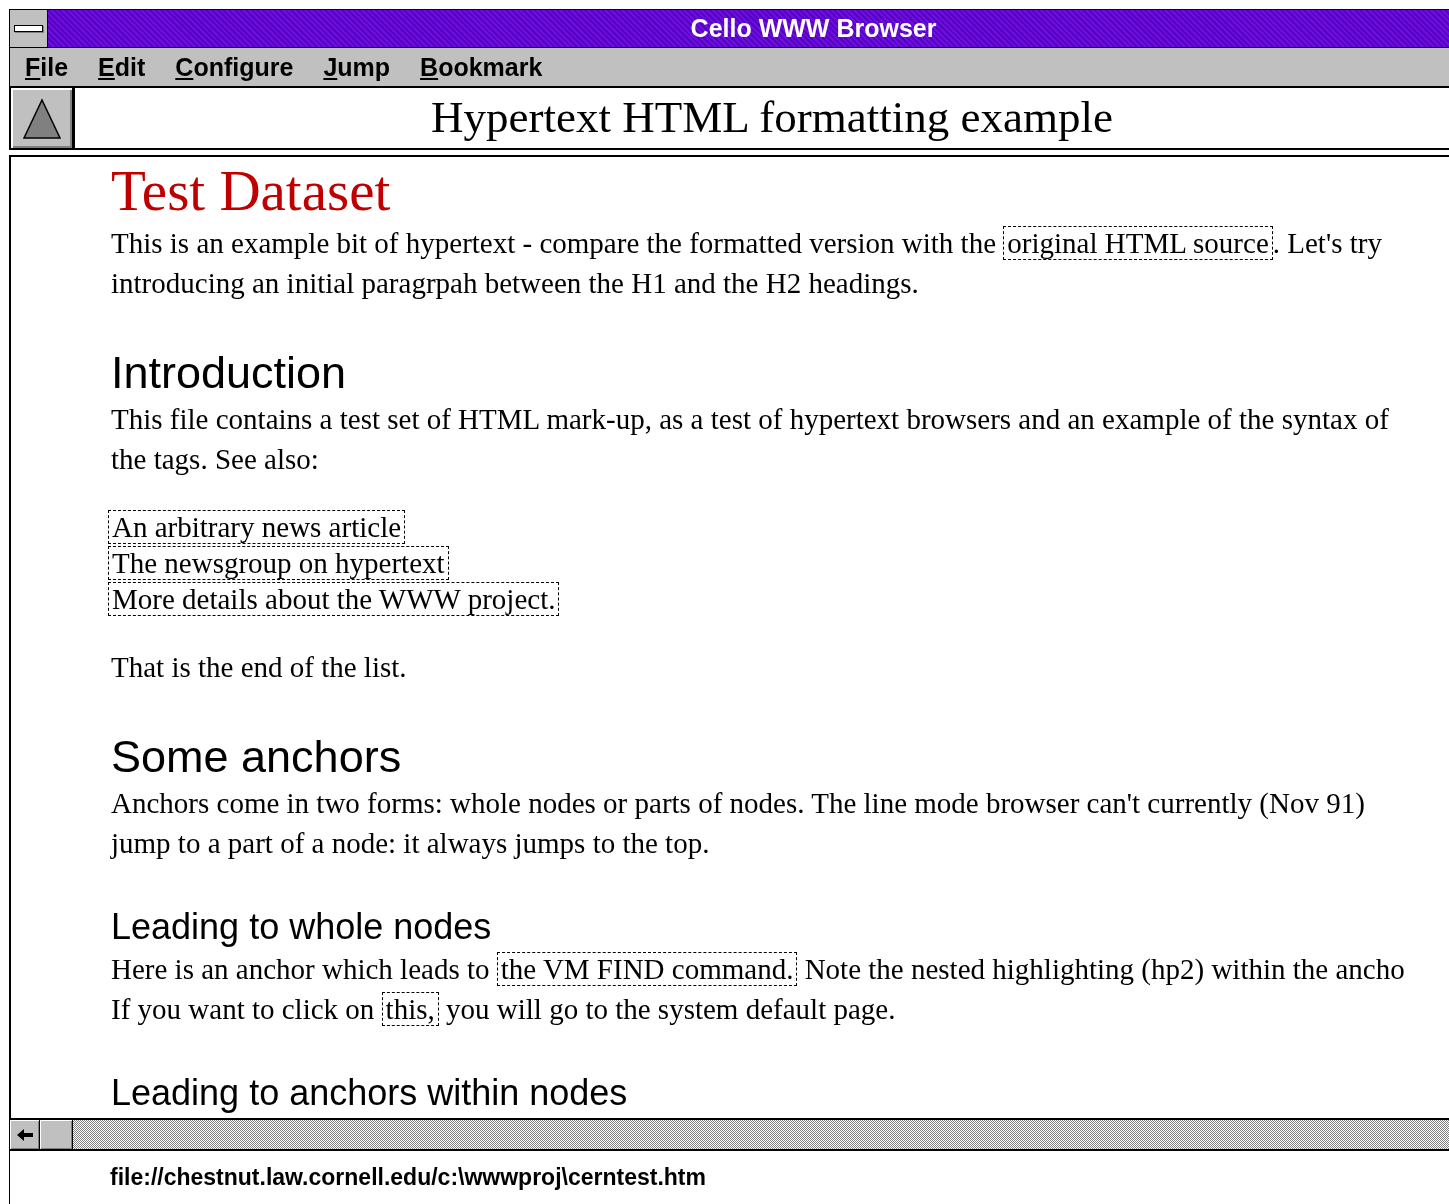 The width and height of the screenshot is (1449, 1204). I want to click on document-title: Hypertext HTML formatting example, so click(772, 117).